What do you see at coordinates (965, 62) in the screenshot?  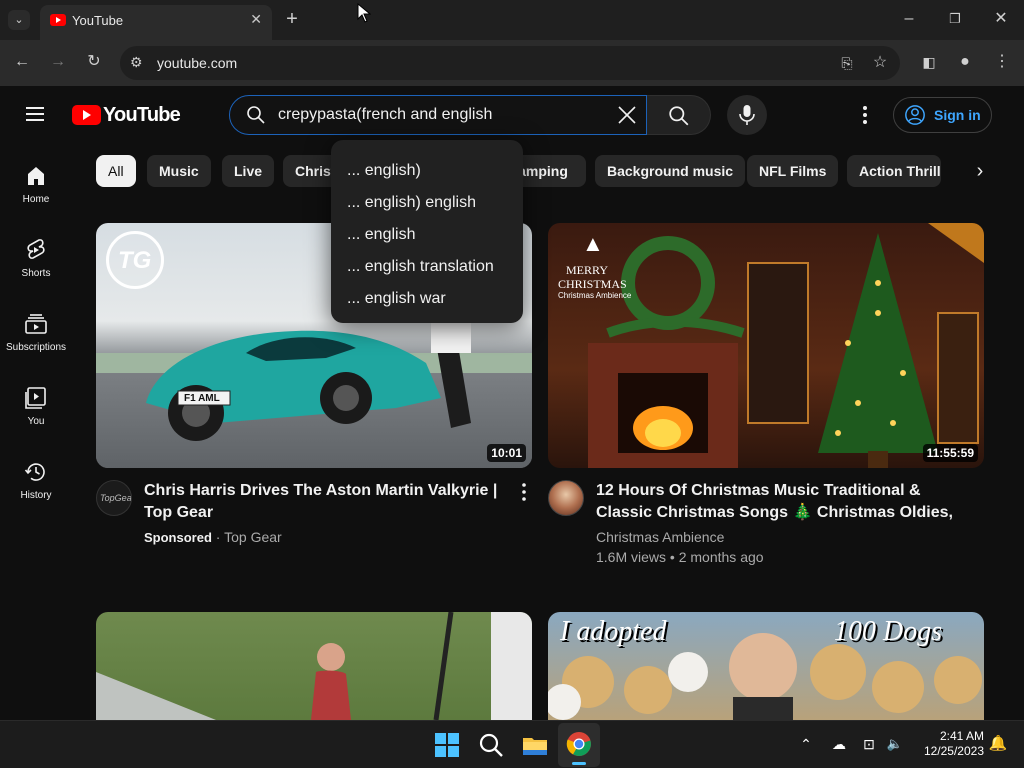 I see `profile-icon: ●` at bounding box center [965, 62].